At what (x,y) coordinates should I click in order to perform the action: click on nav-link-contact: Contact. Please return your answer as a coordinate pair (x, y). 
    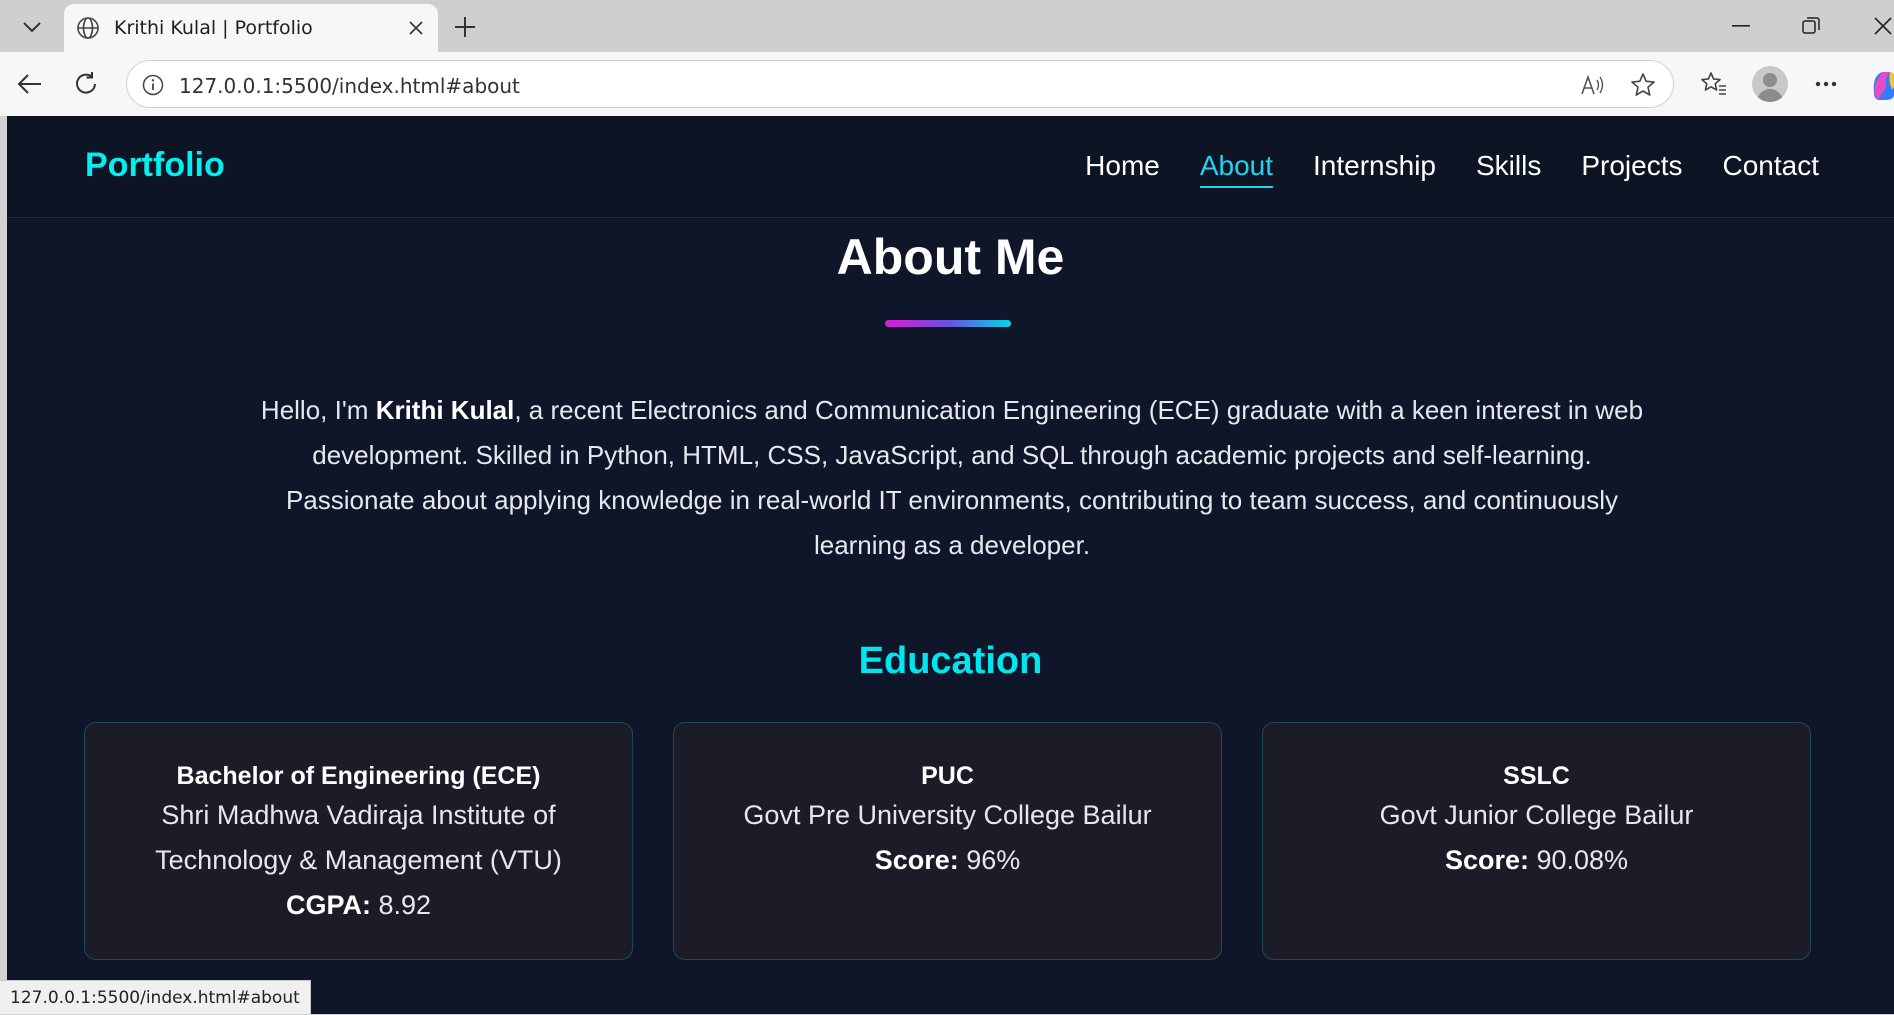
    Looking at the image, I should click on (1771, 169).